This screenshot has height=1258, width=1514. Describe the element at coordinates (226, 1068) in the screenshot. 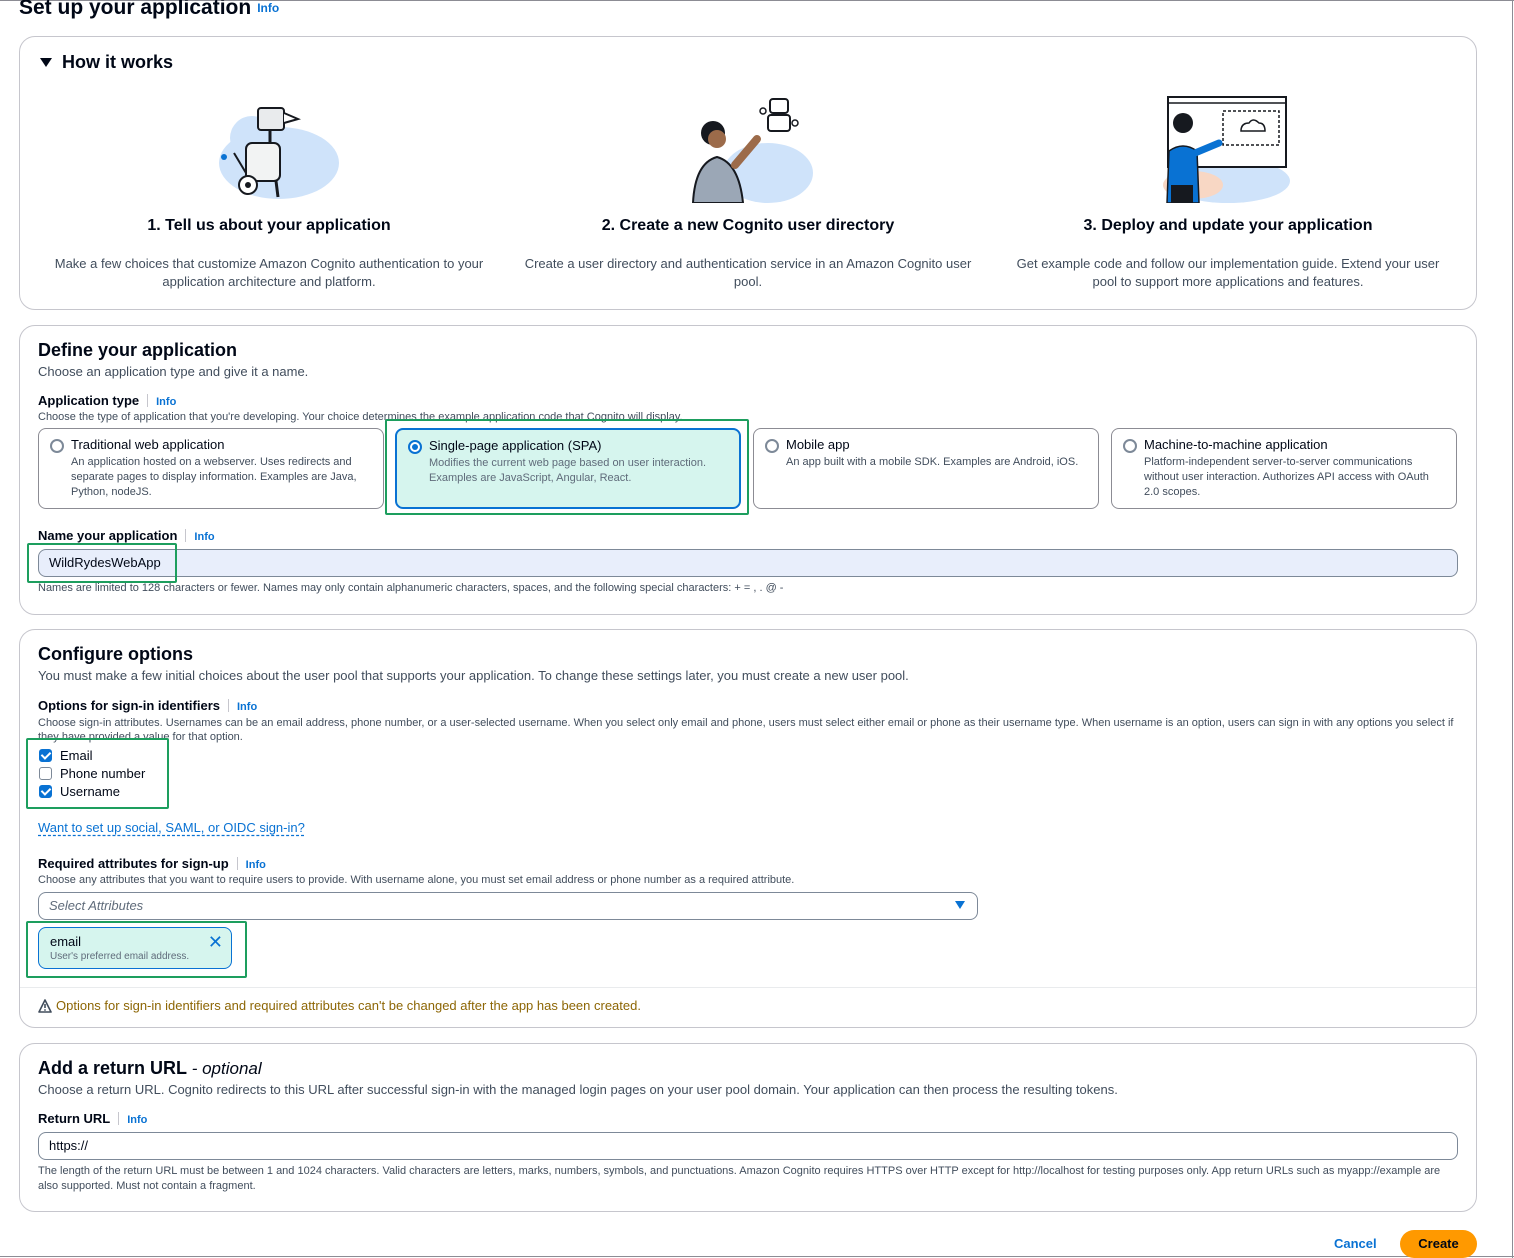

I see `optional-suffix: - optional` at that location.